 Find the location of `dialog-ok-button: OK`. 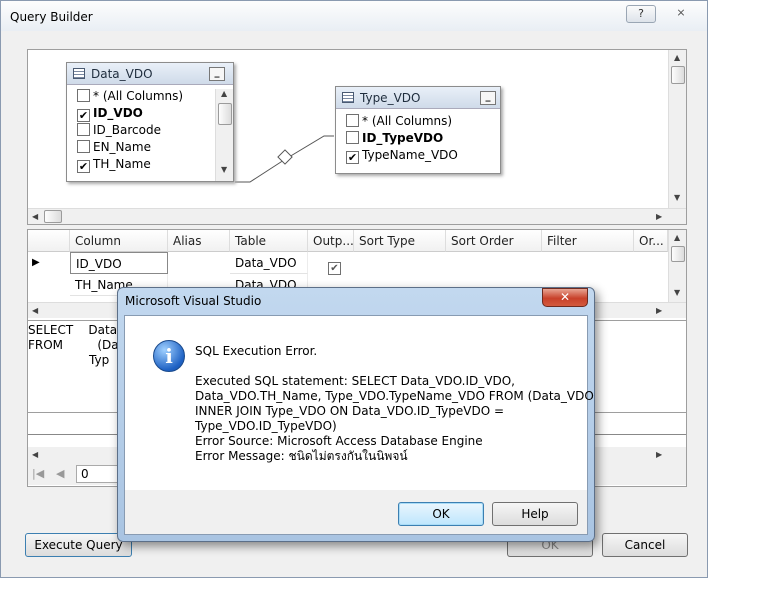

dialog-ok-button: OK is located at coordinates (441, 514).